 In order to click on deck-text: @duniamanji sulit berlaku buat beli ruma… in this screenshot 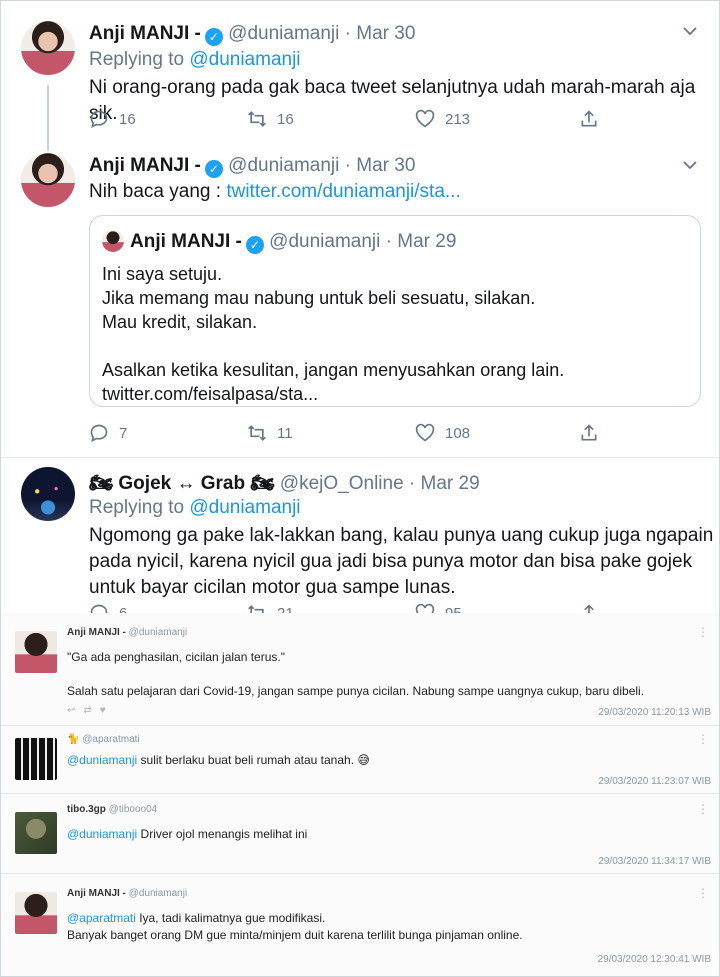, I will do `click(218, 760)`.